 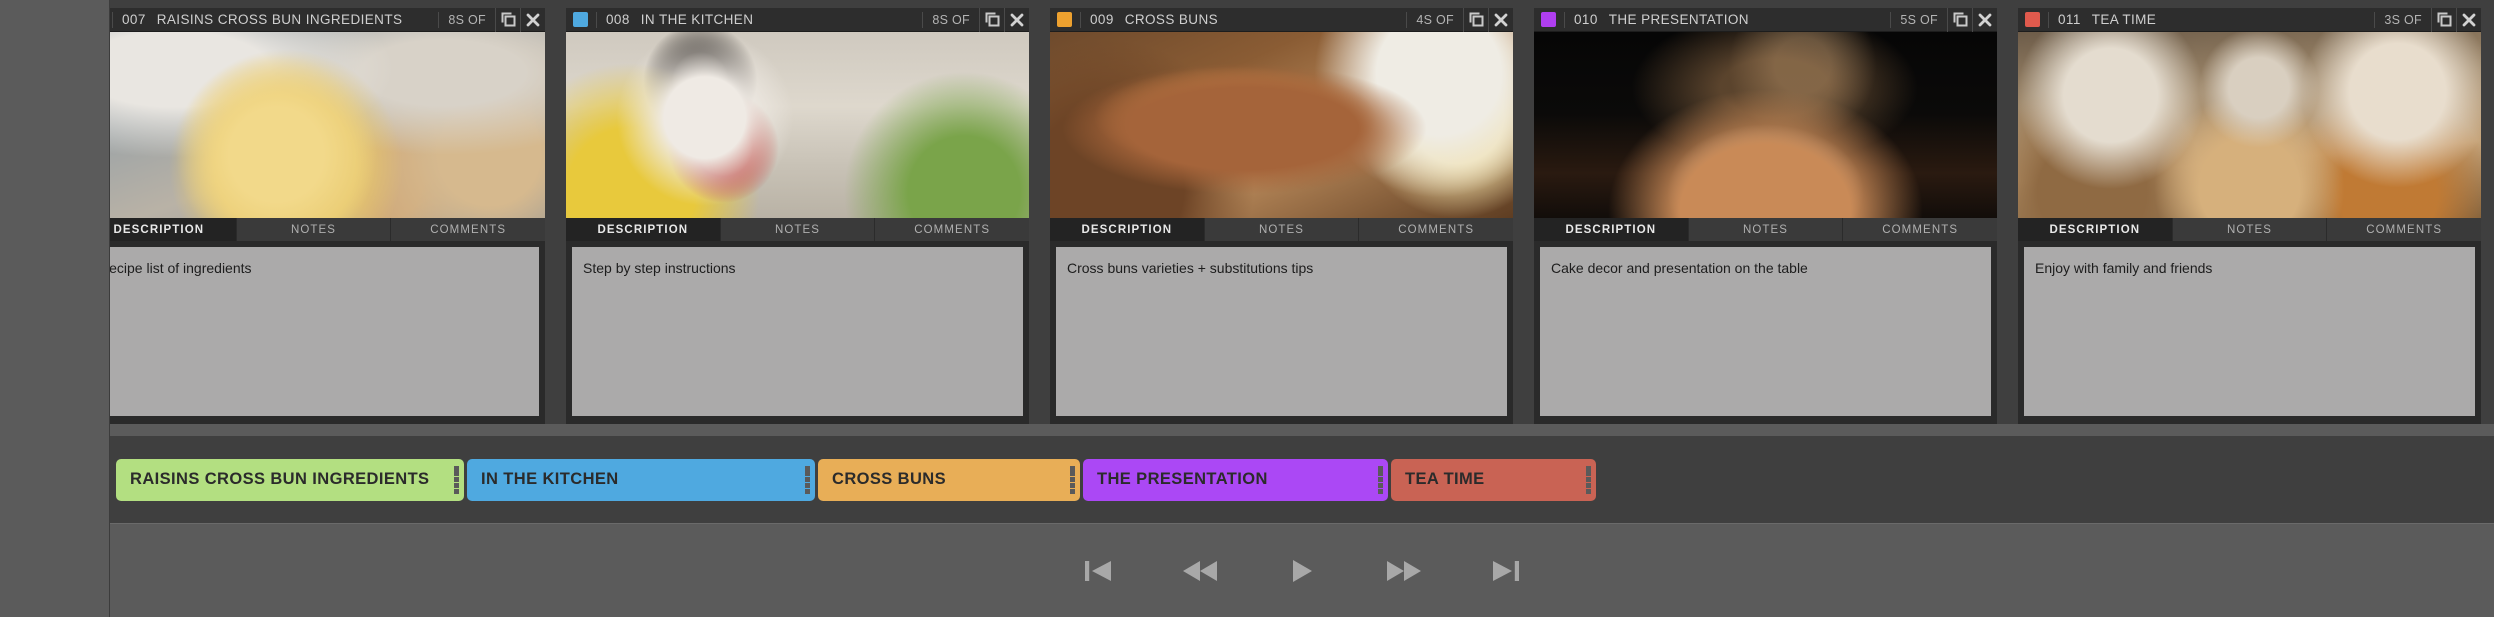 I want to click on thumbnail-image-woman-cooking-in-kitchen-red-pot, so click(x=797, y=125).